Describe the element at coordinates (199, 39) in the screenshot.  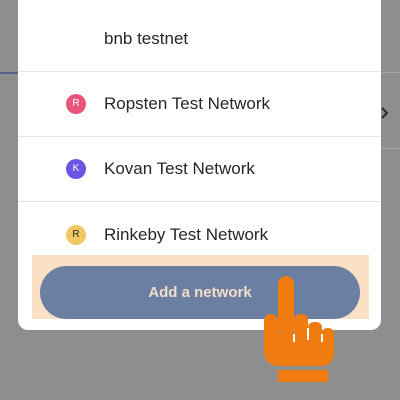
I see `network-item-bnb-testnet: bnb testnet` at that location.